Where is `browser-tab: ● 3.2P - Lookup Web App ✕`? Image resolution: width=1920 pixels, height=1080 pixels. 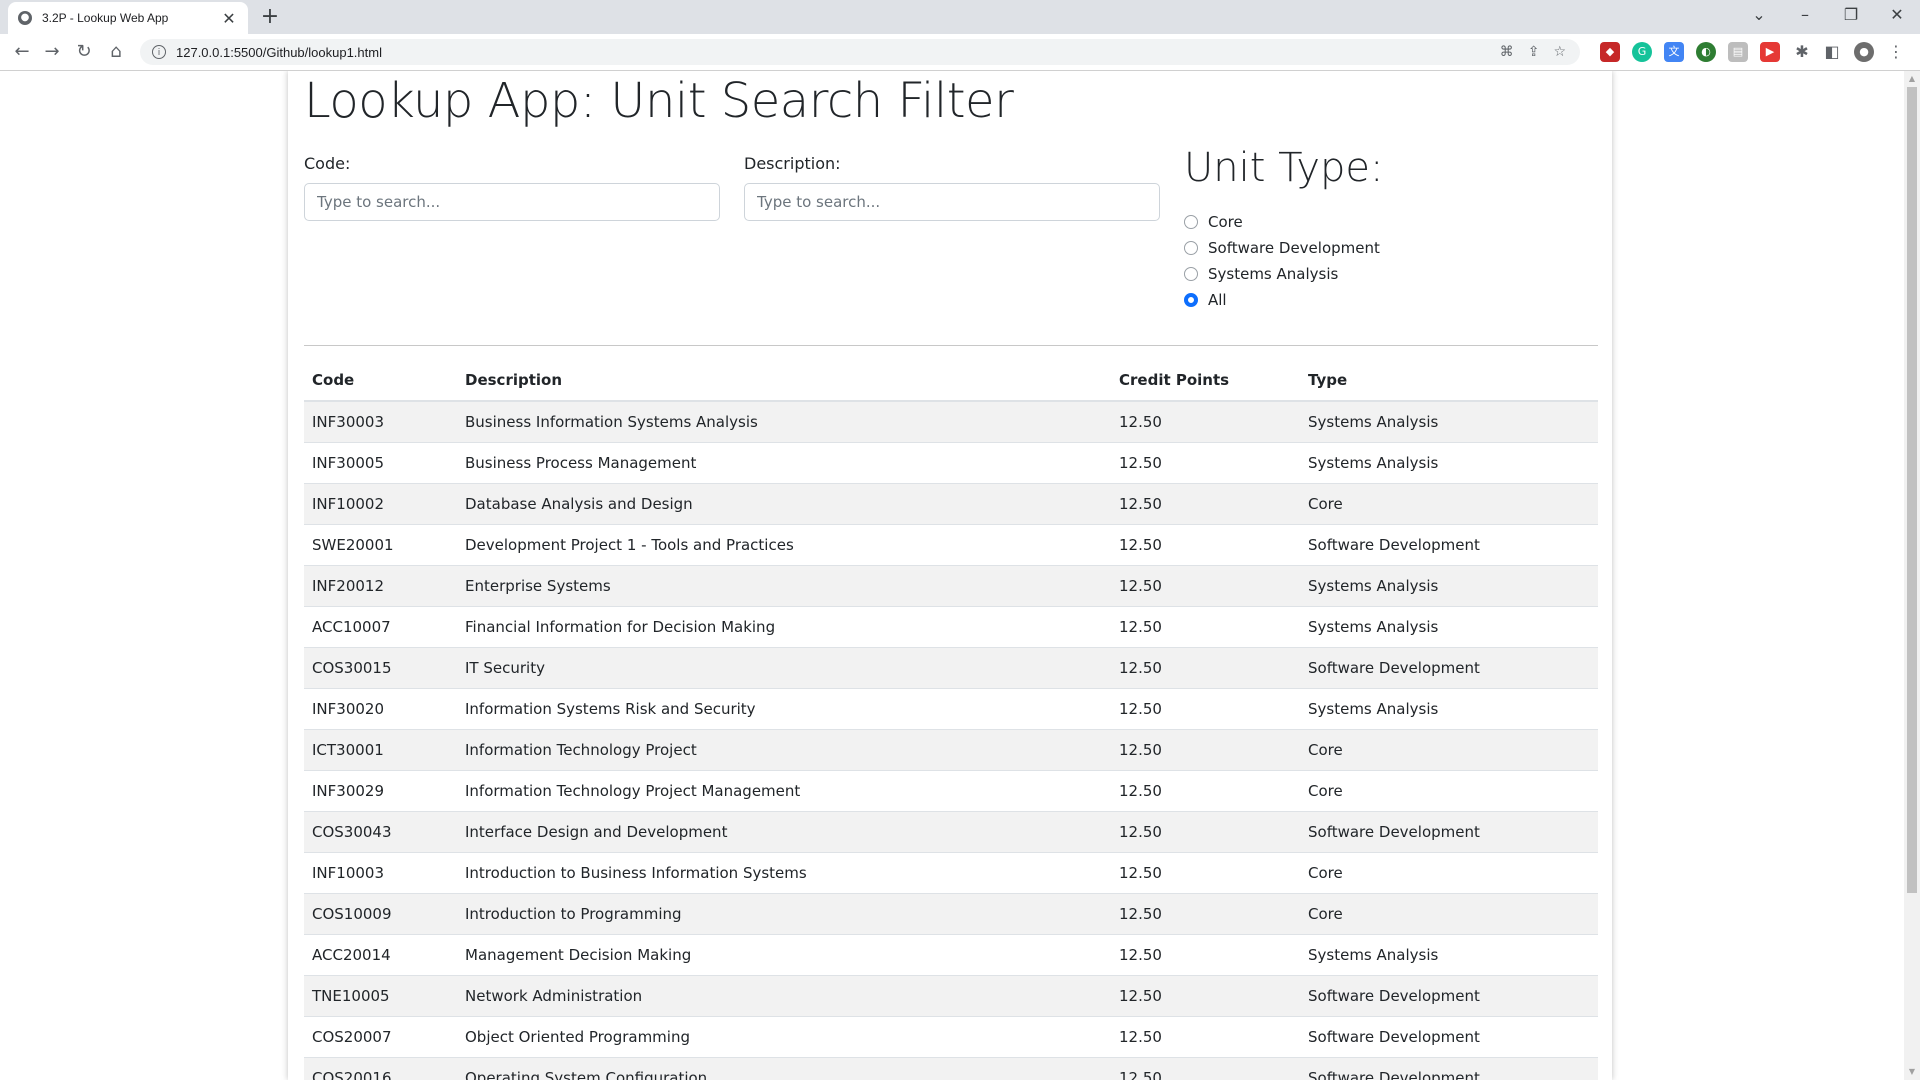
browser-tab: ● 3.2P - Lookup Web App ✕ is located at coordinates (128, 18).